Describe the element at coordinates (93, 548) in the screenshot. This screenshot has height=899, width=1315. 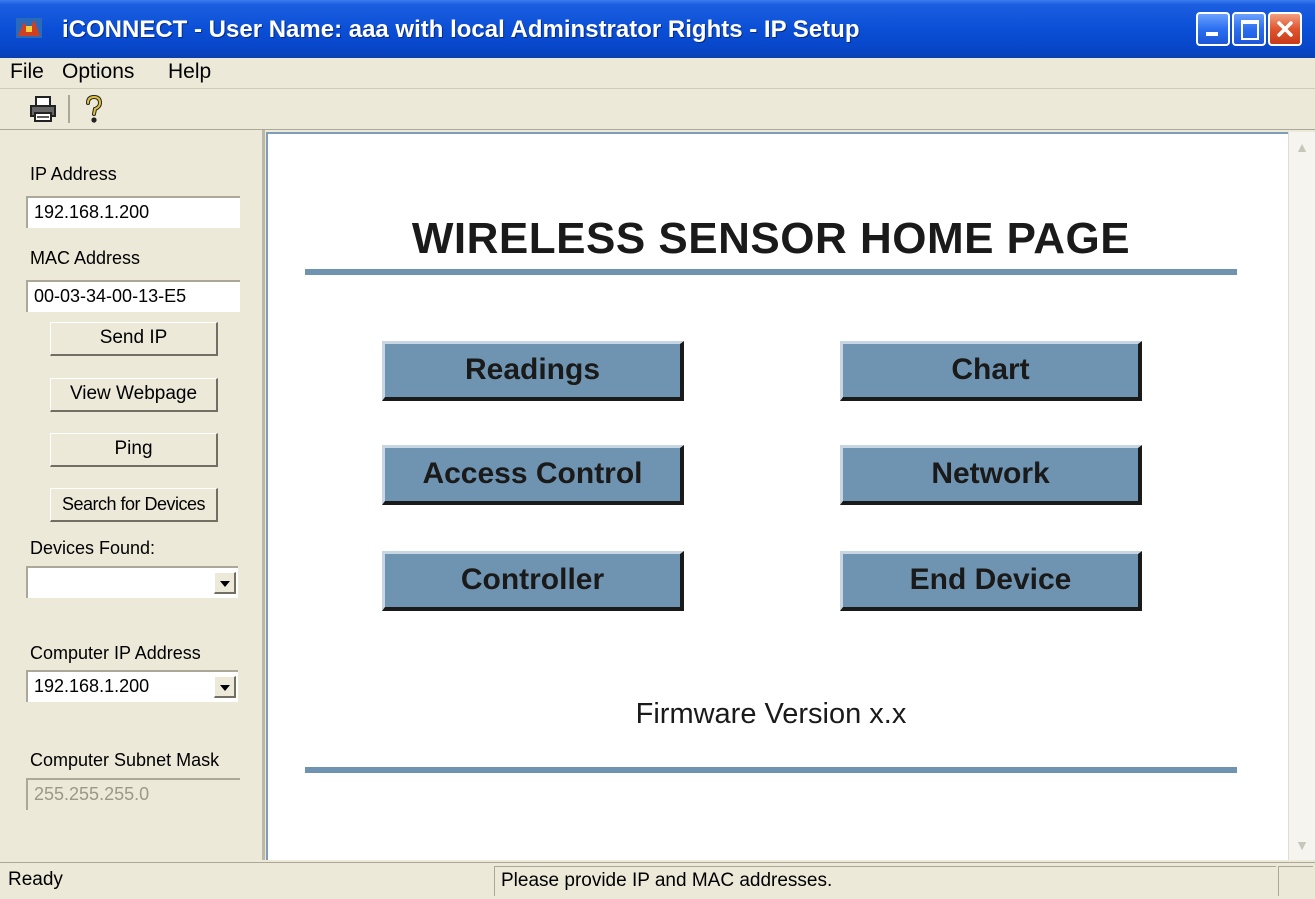
I see `devices-found-label: Devices Found:` at that location.